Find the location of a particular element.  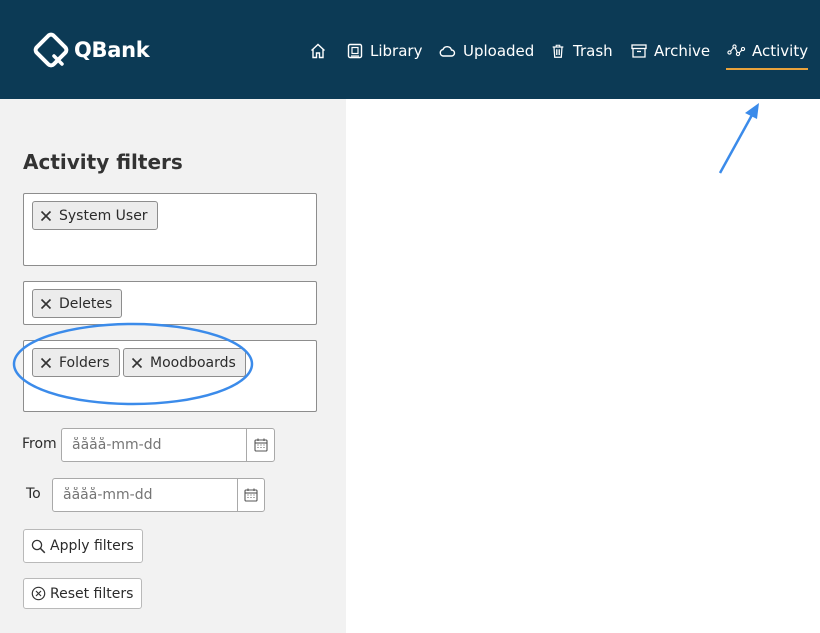

to-calendar-button is located at coordinates (250, 495).